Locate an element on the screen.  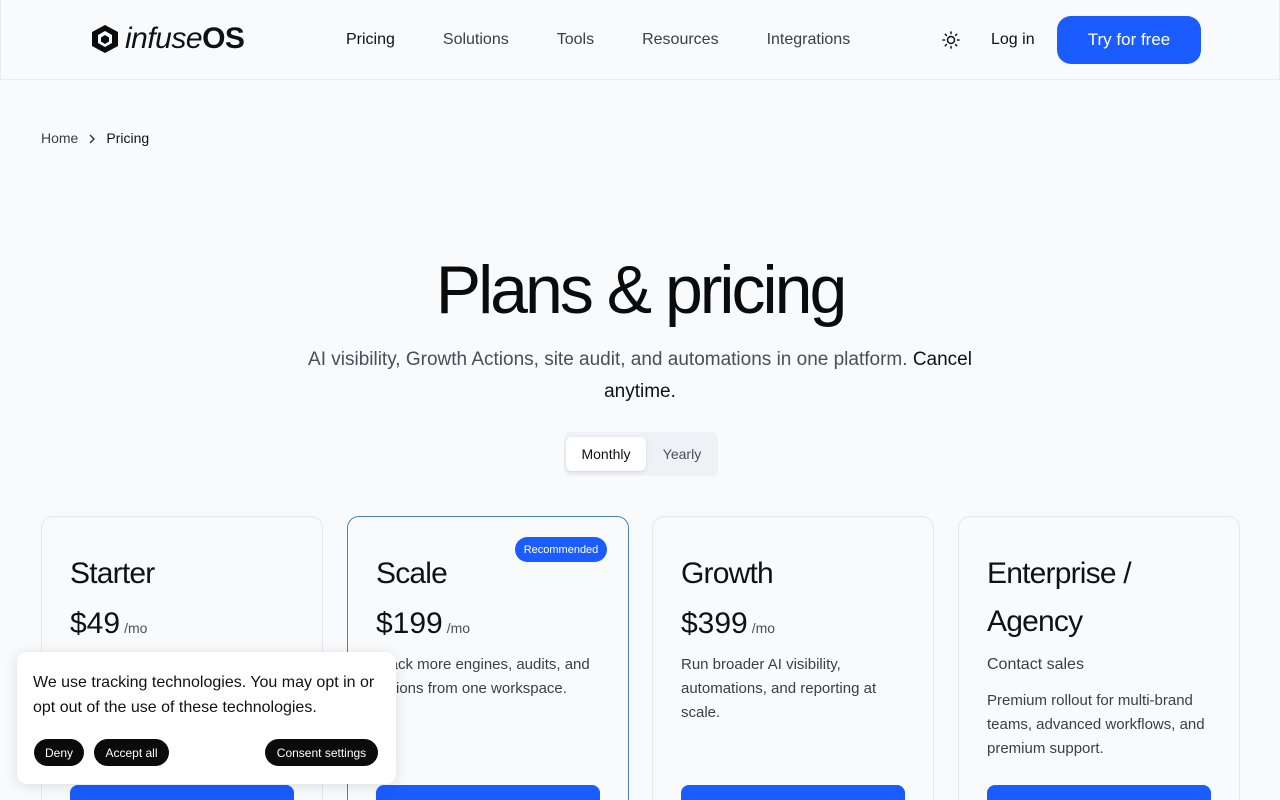
logo-icon is located at coordinates (105, 39).